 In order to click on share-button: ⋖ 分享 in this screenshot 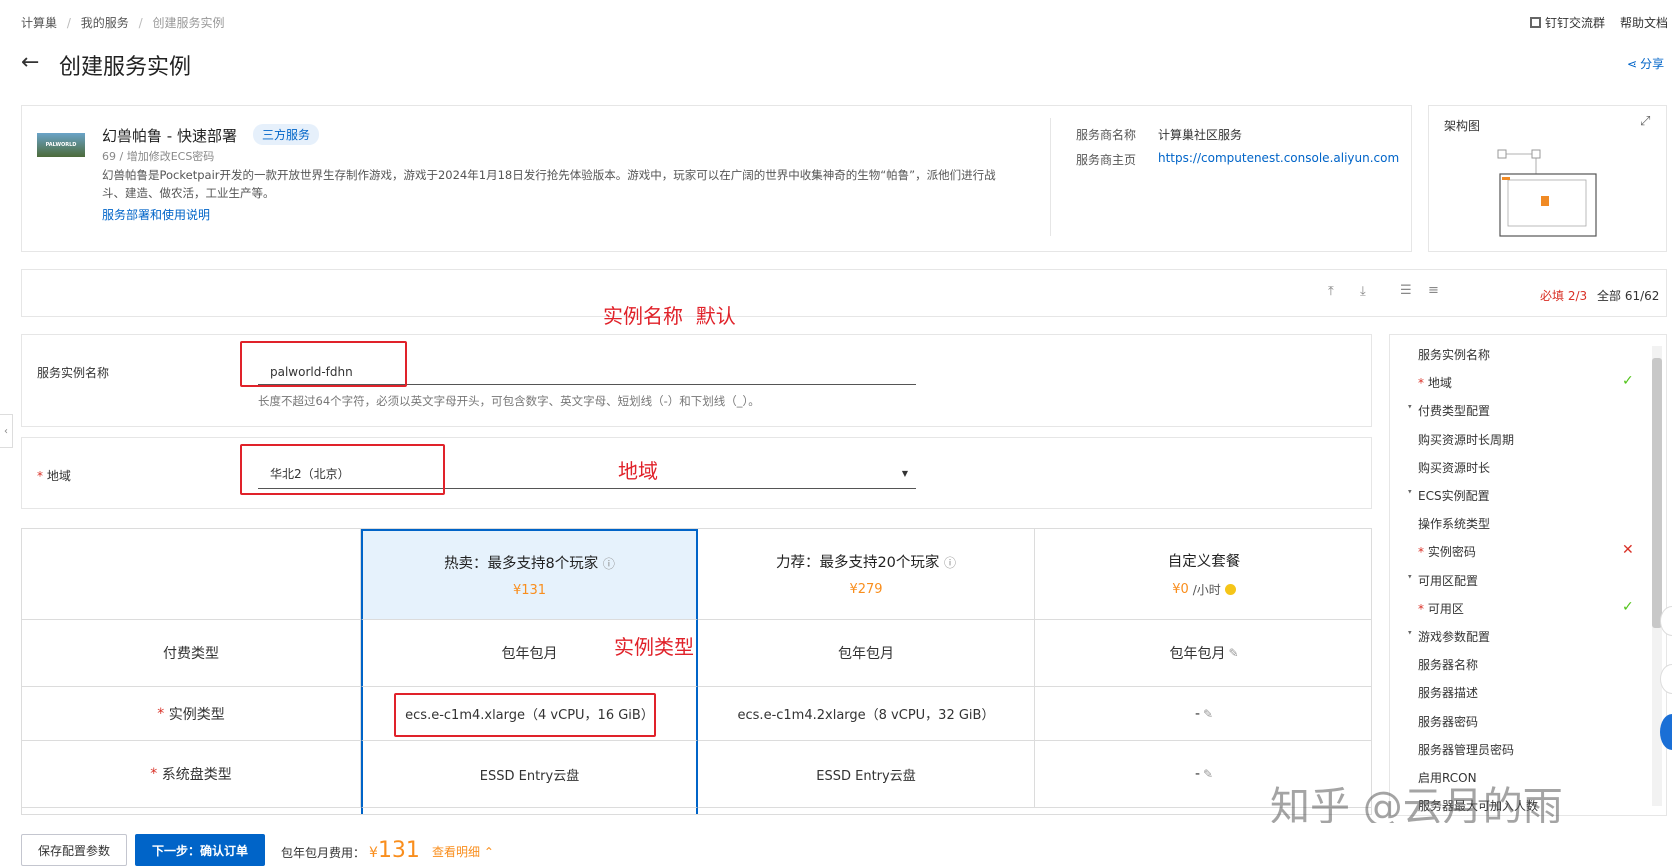, I will do `click(1645, 63)`.